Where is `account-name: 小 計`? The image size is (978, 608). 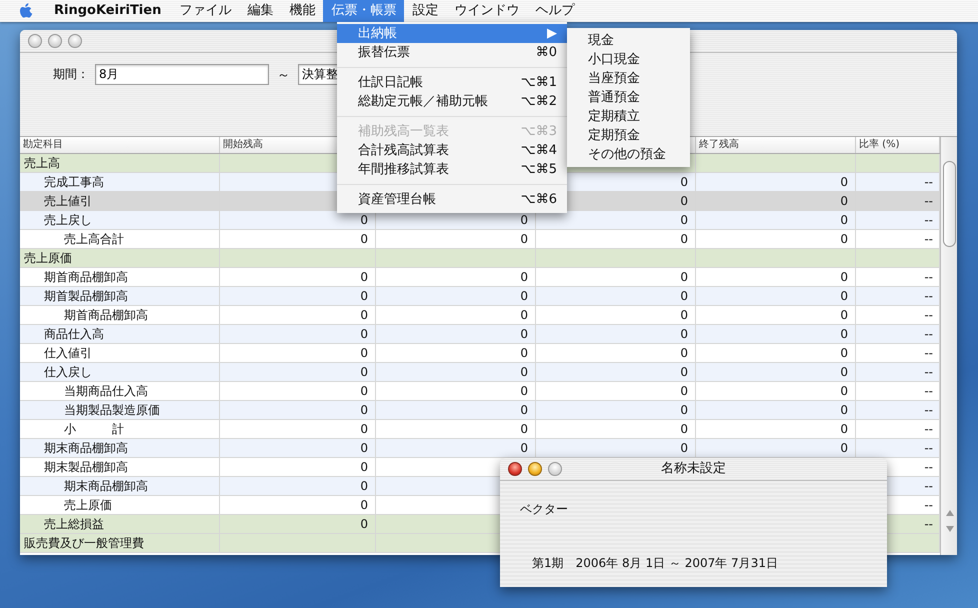 account-name: 小 計 is located at coordinates (93, 429).